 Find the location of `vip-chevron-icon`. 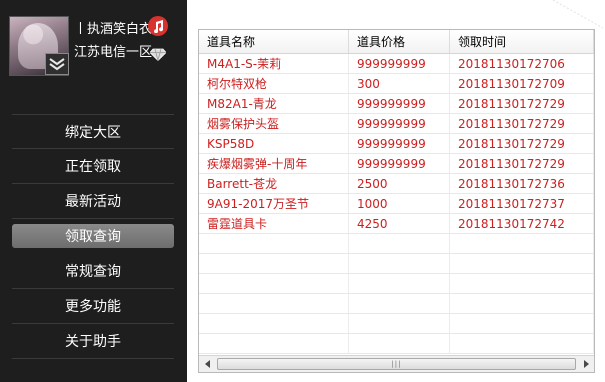

vip-chevron-icon is located at coordinates (57, 64).